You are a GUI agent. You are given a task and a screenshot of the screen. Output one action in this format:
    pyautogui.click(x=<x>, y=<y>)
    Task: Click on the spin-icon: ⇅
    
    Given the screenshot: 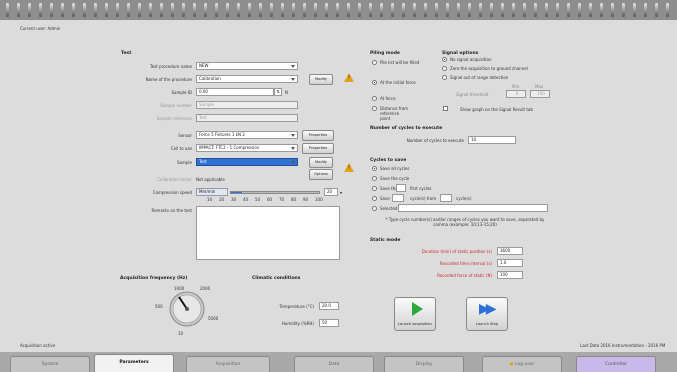 What is the action you would take?
    pyautogui.click(x=278, y=92)
    